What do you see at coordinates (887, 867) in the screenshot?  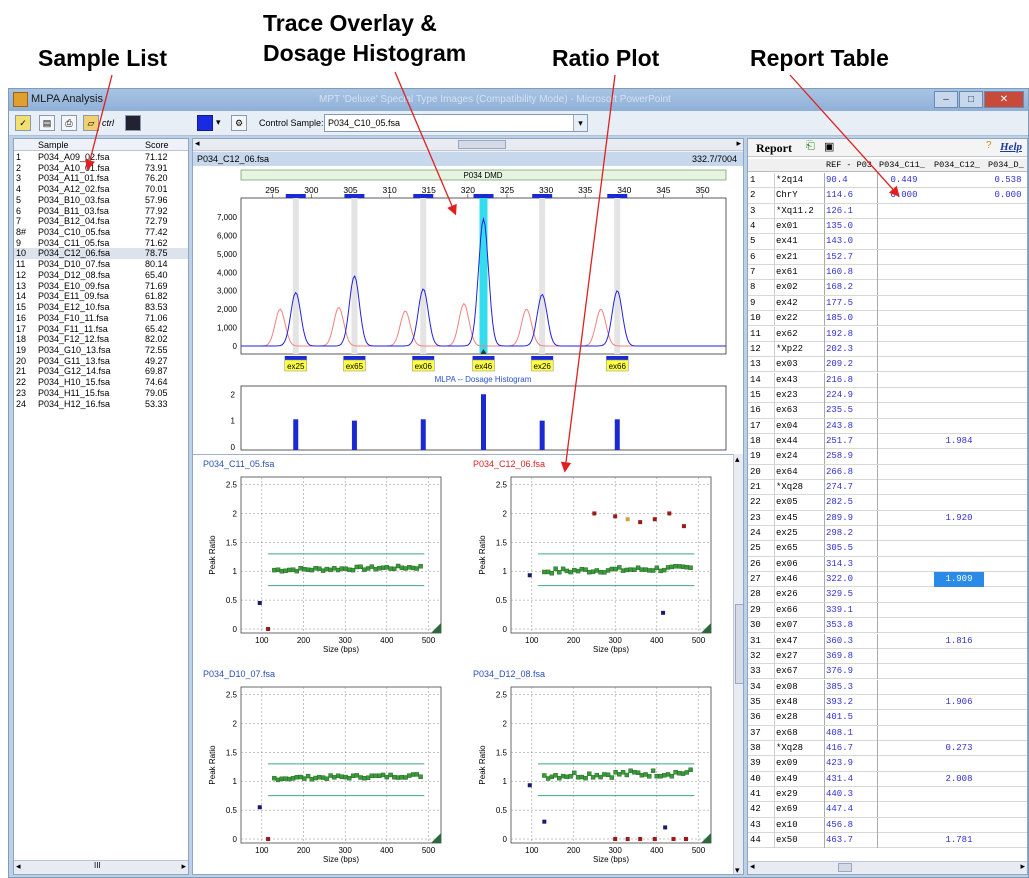 I see `report-scrollbar: ◂ ▸` at bounding box center [887, 867].